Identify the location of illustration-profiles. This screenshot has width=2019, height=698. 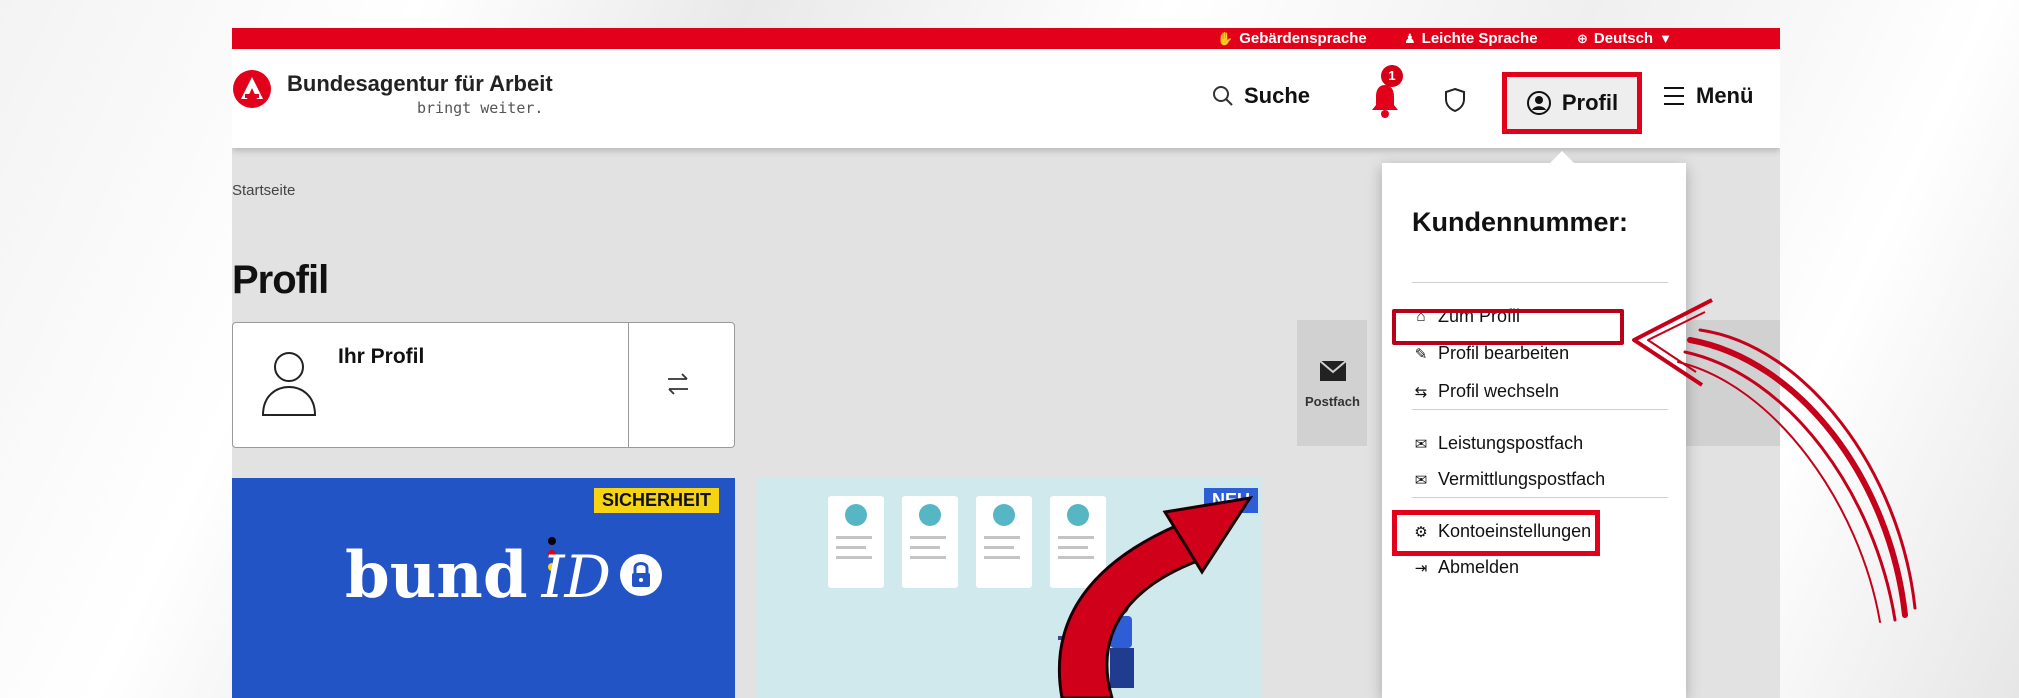
(967, 542).